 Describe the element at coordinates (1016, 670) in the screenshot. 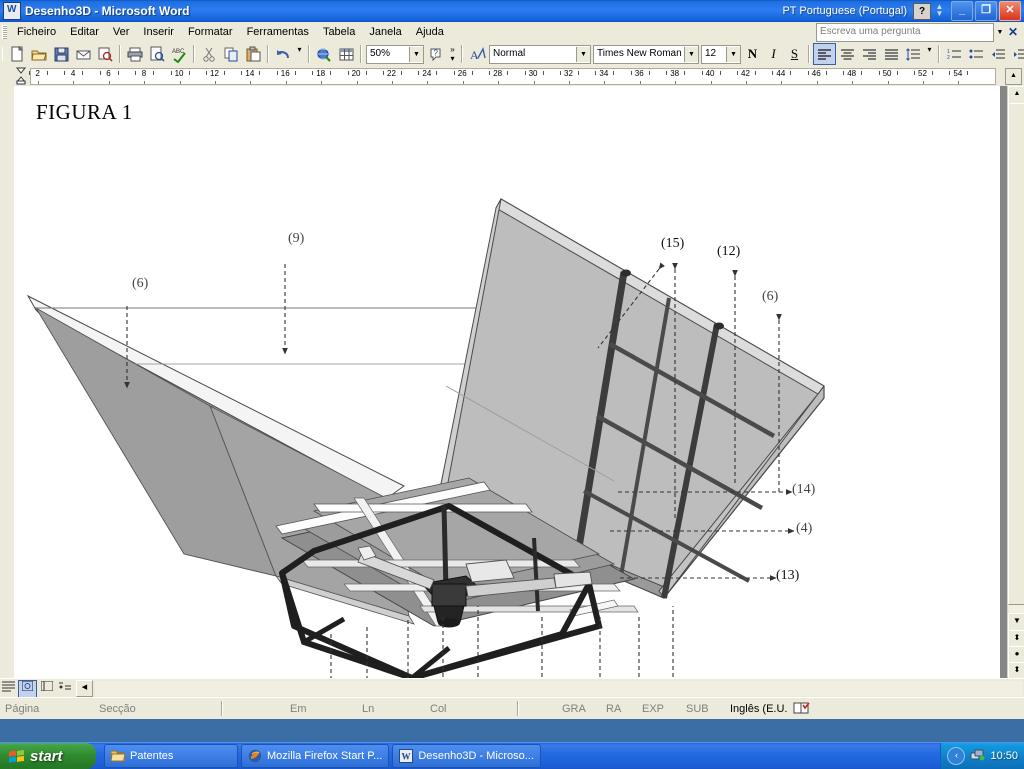

I see `next-page-icon: ⬍` at that location.